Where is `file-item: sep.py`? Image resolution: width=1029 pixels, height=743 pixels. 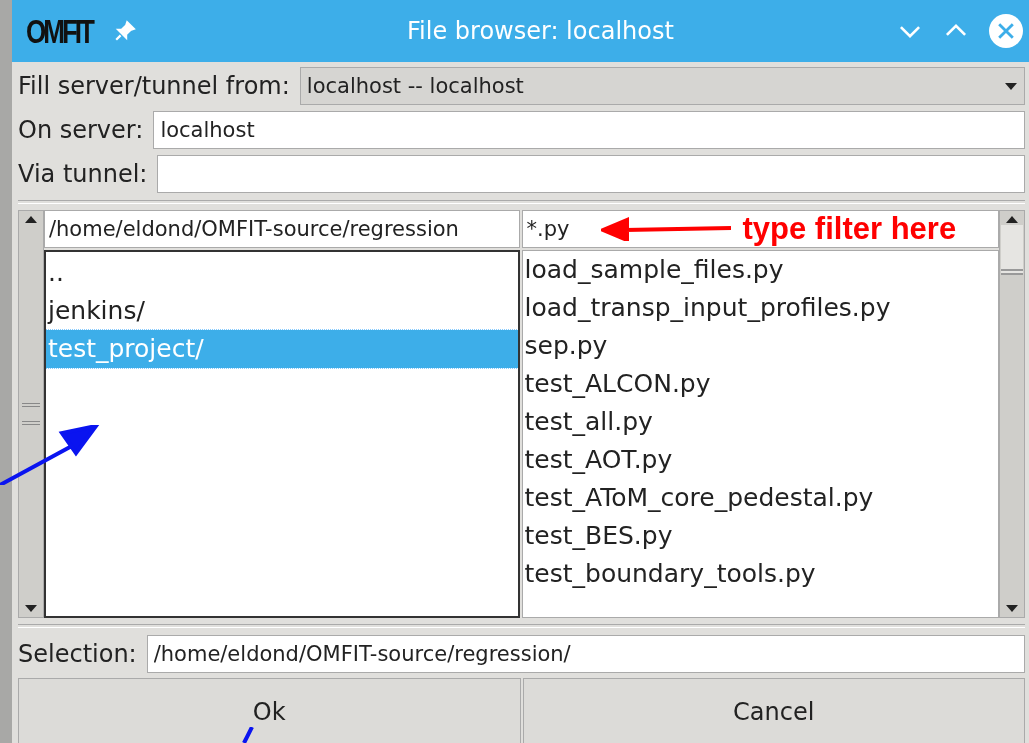
file-item: sep.py is located at coordinates (760, 346).